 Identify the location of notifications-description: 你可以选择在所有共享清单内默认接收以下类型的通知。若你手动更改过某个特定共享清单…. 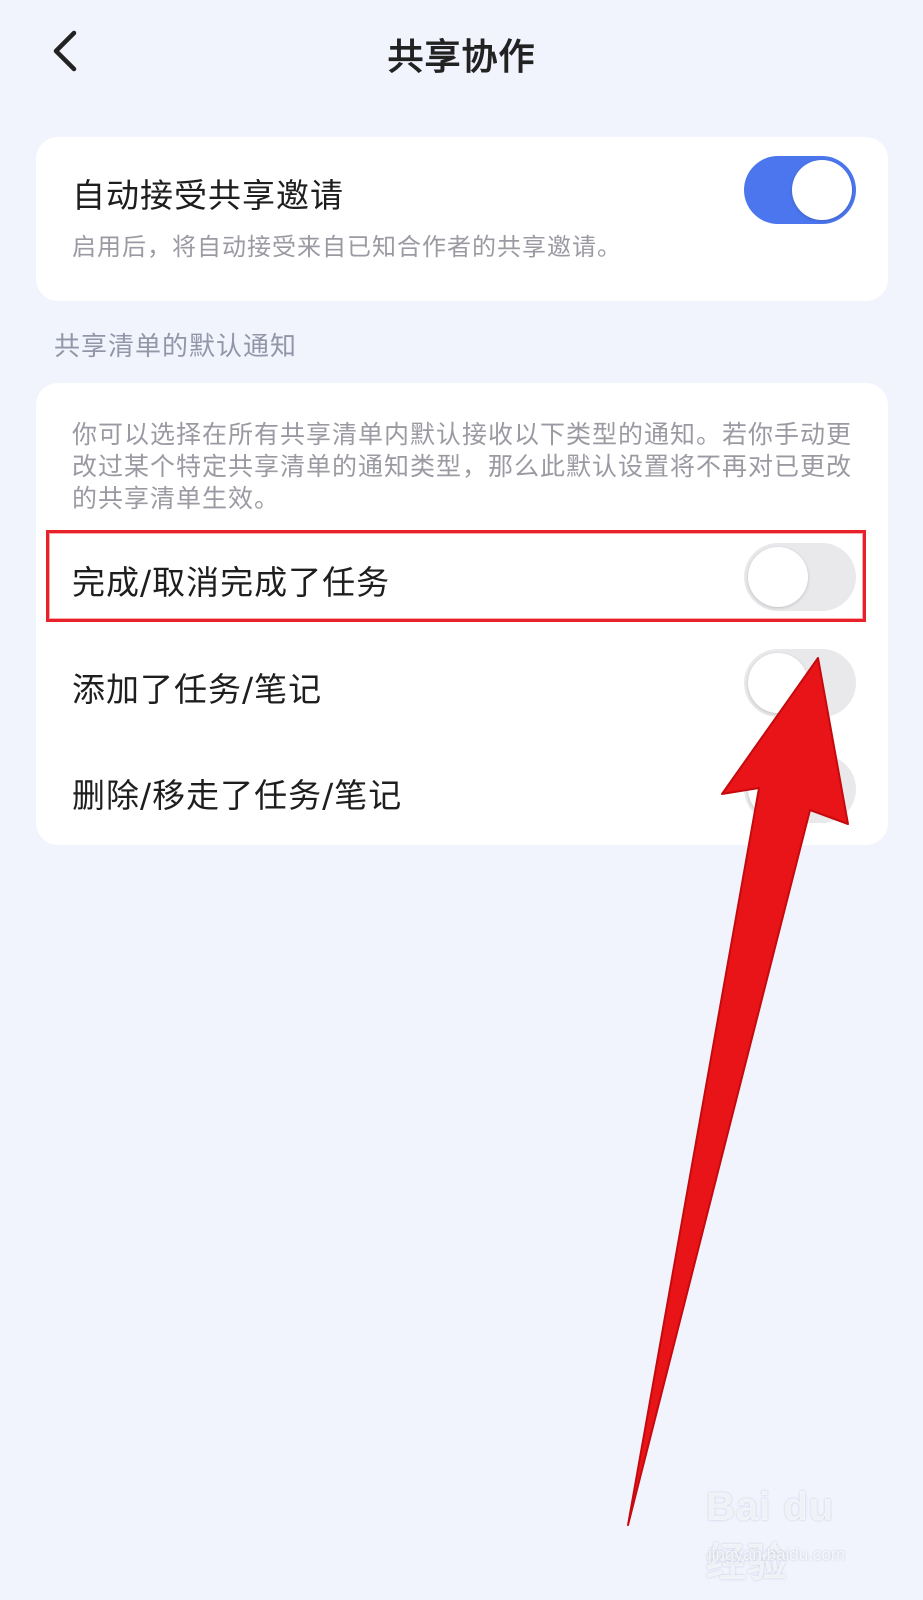
(462, 466).